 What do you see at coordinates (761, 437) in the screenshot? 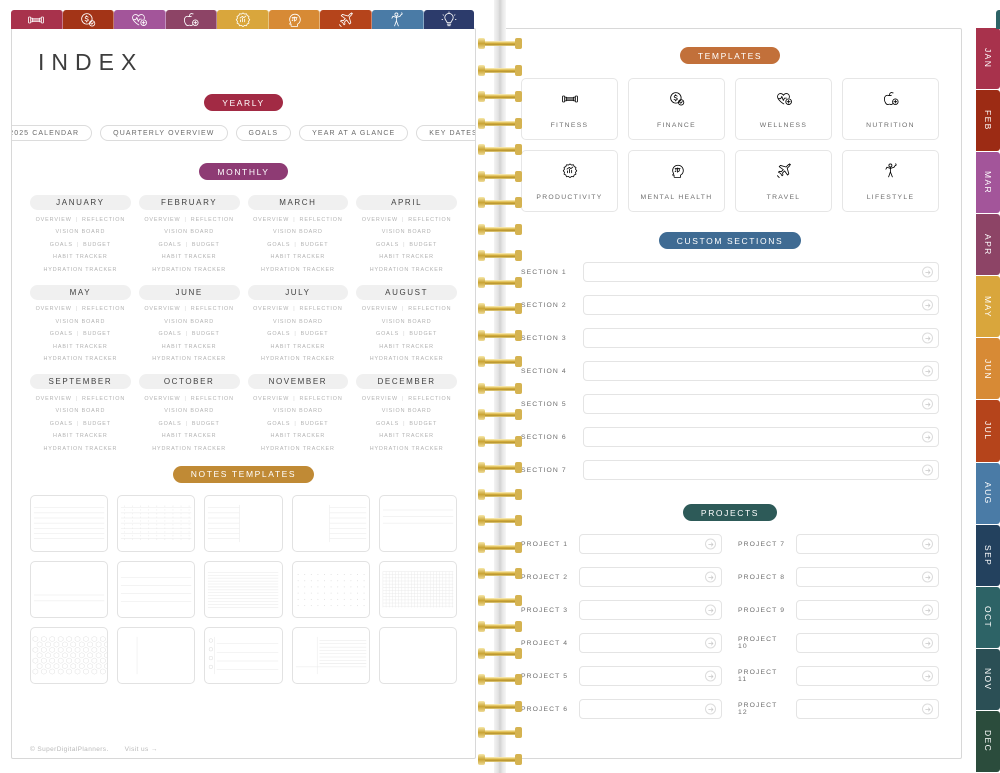
I see `custom-section-6-input` at bounding box center [761, 437].